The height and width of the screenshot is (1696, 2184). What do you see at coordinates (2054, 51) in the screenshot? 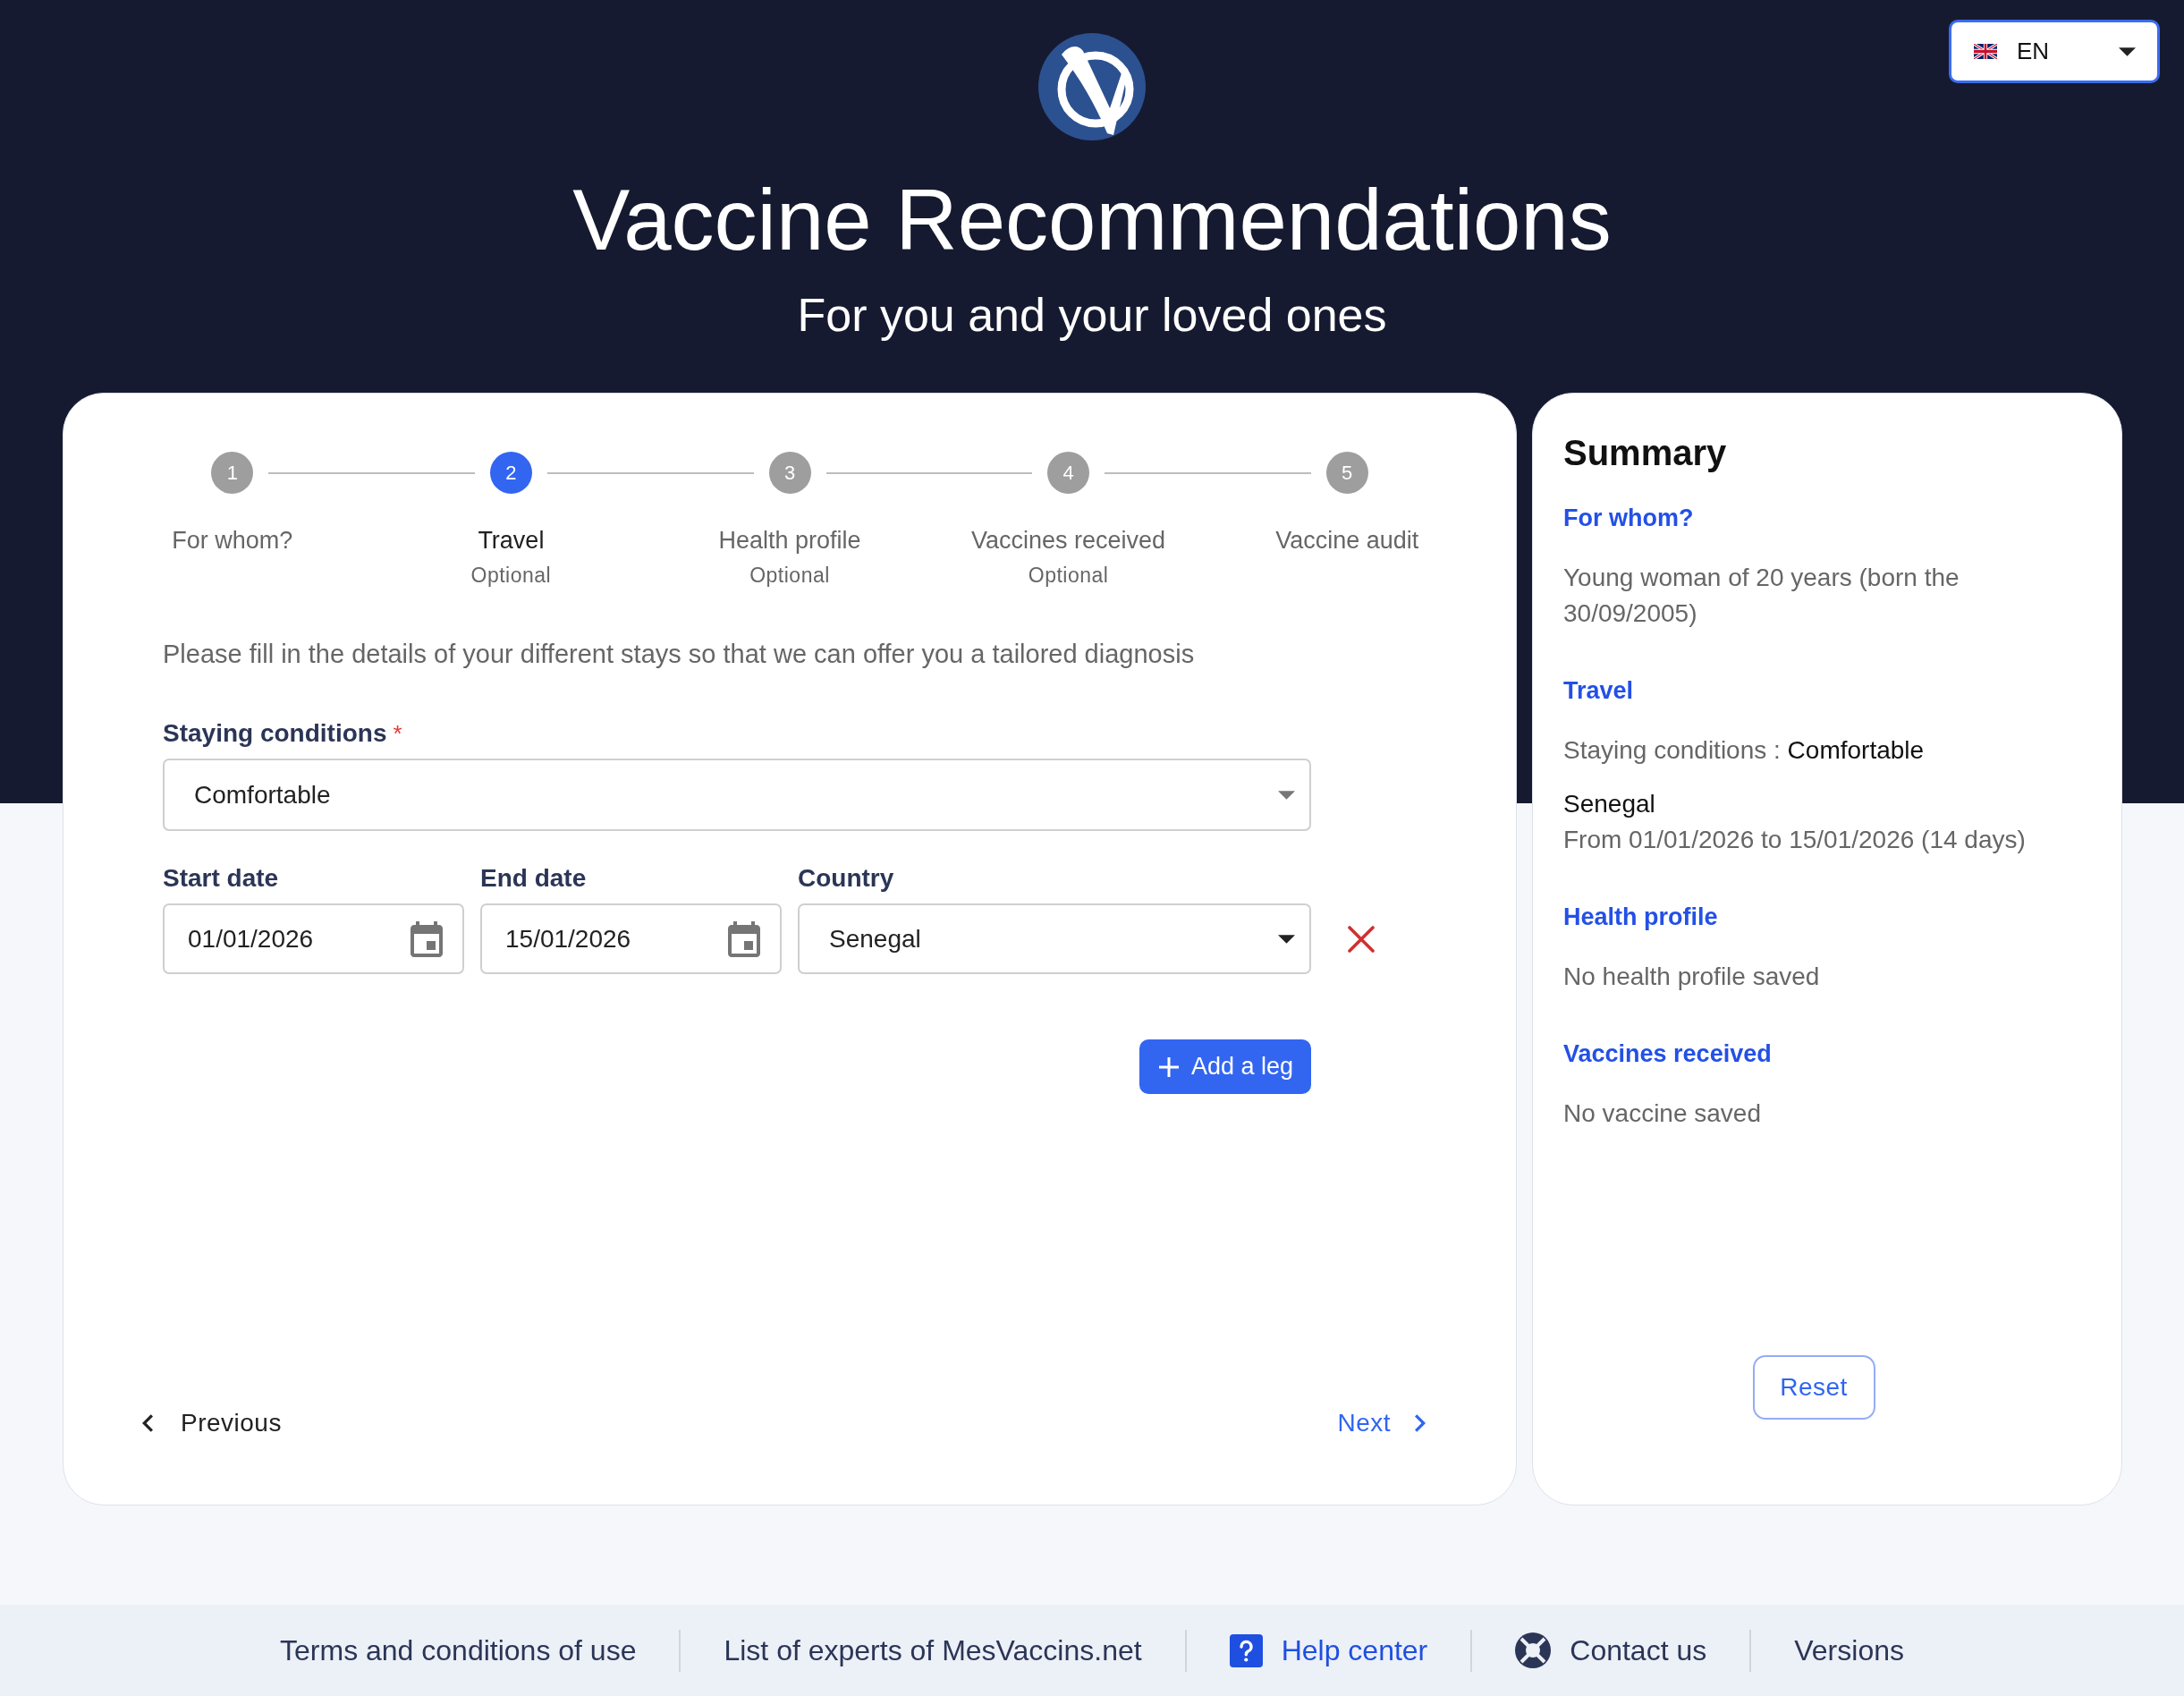
I see `language-select: EN` at bounding box center [2054, 51].